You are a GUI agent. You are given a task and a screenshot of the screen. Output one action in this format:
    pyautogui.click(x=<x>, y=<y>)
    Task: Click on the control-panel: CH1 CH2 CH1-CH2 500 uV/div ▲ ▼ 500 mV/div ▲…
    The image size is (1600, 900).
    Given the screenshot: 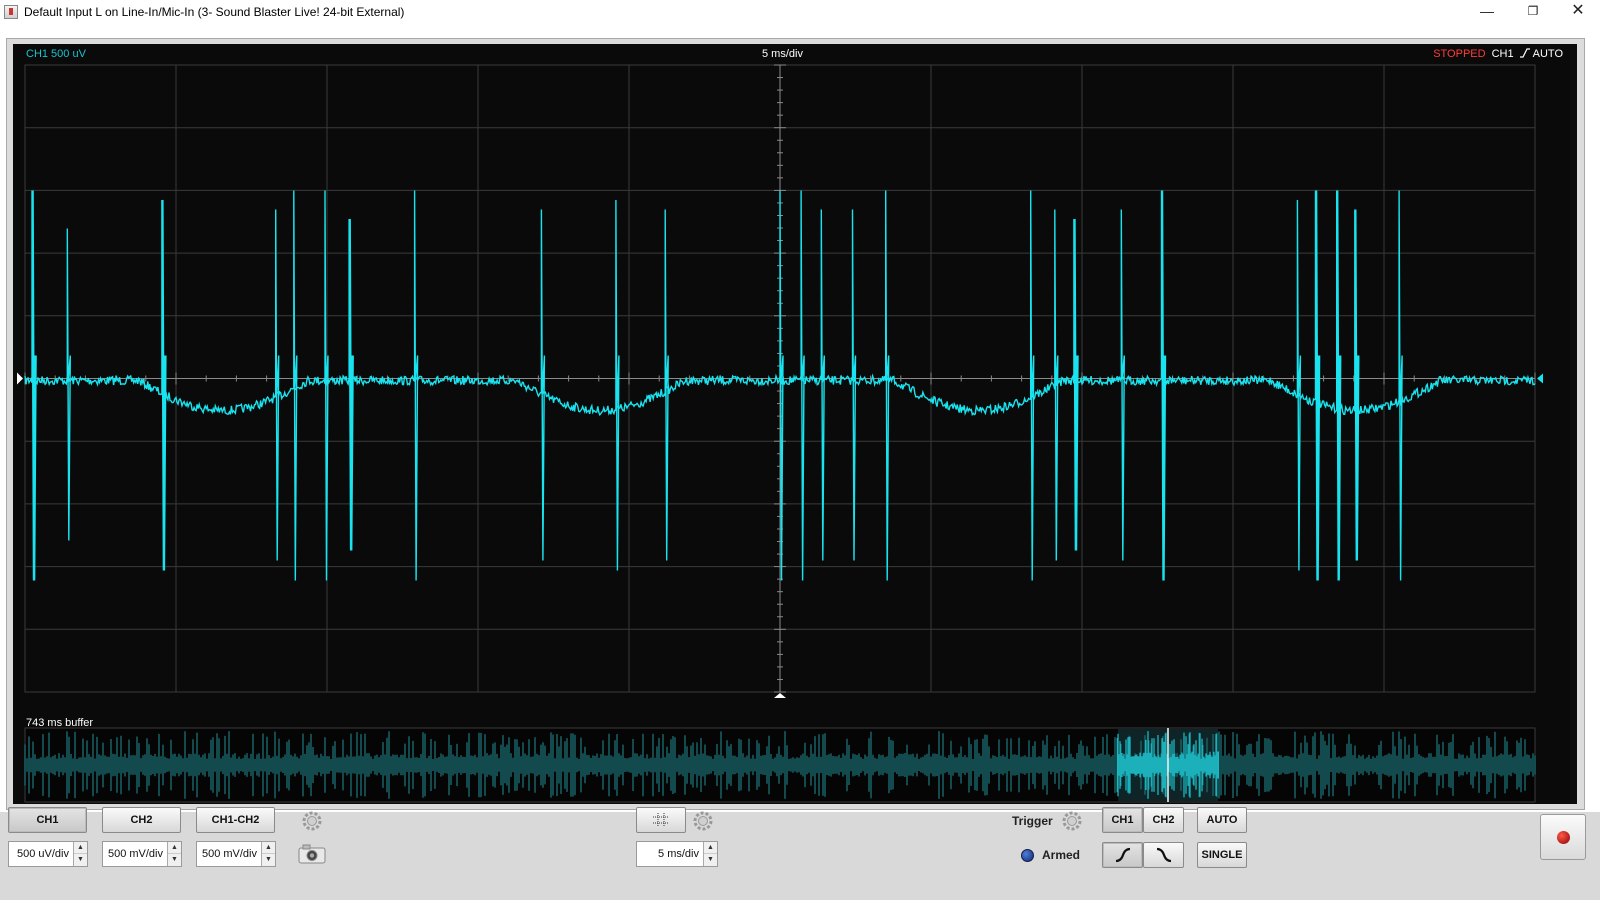 What is the action you would take?
    pyautogui.click(x=800, y=853)
    